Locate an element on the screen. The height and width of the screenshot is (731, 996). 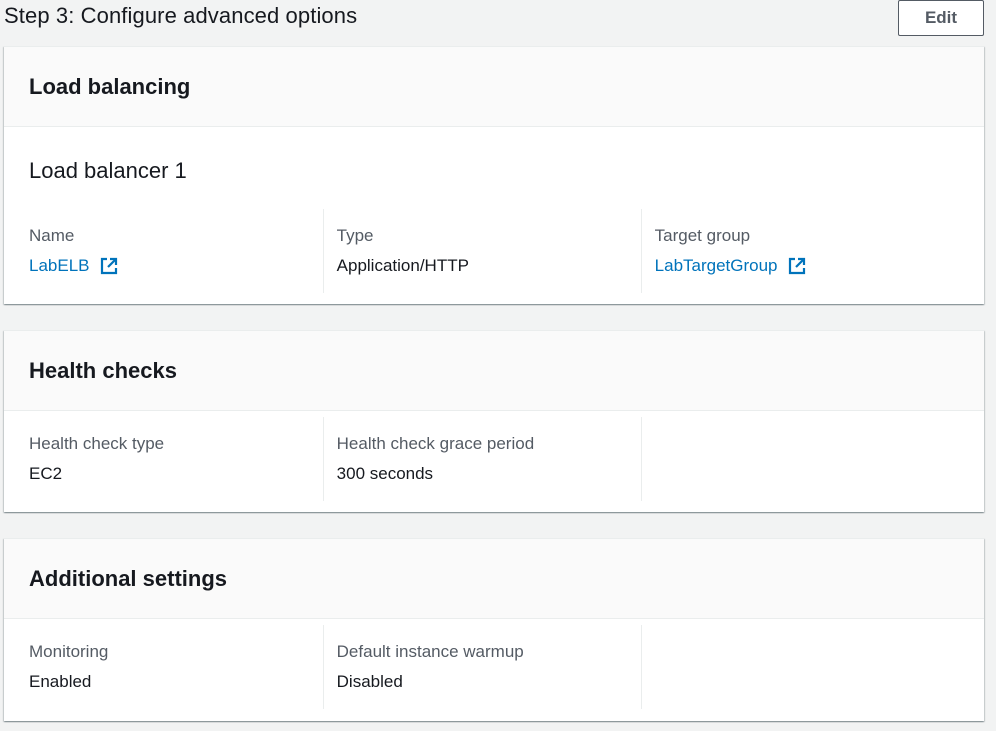
target-group-link: LabTargetGroup is located at coordinates (730, 266).